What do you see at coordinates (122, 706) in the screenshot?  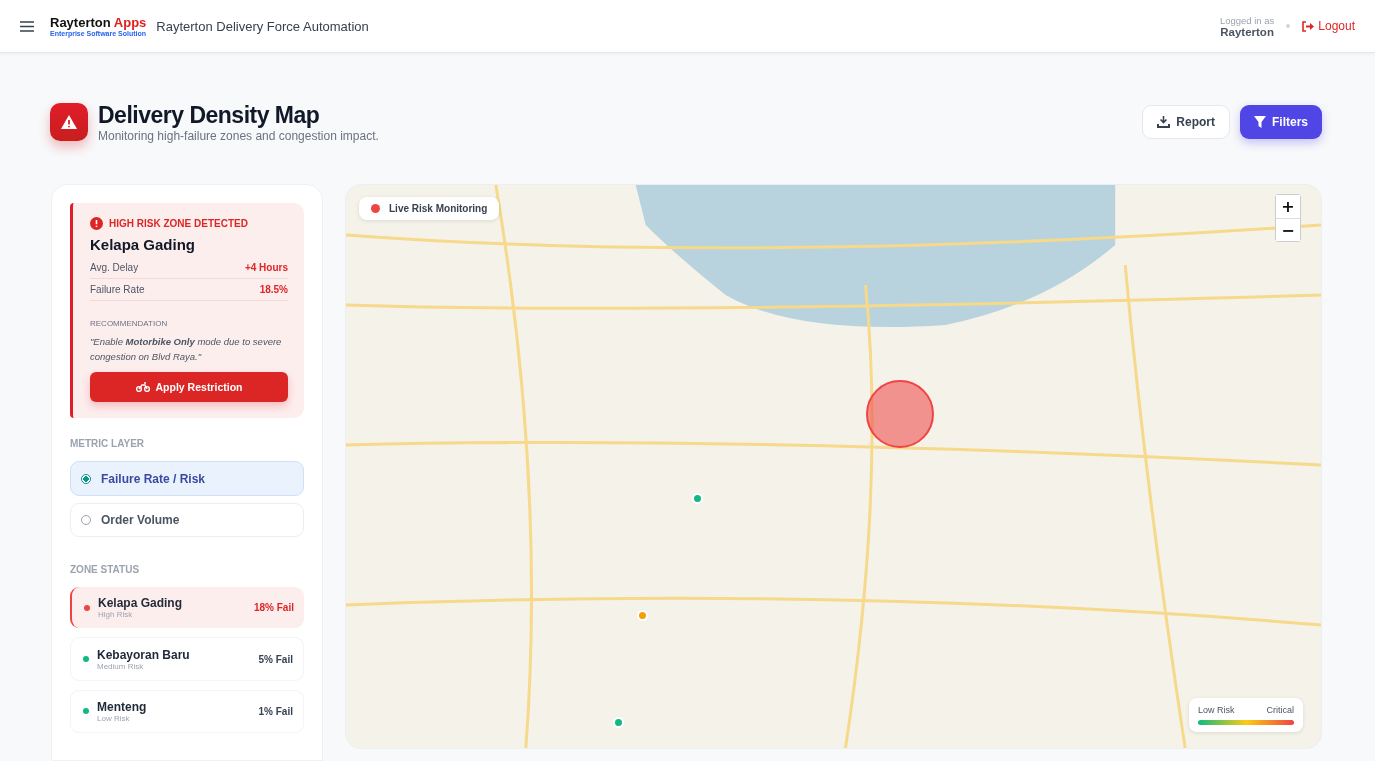 I see `zone-name: Menteng` at bounding box center [122, 706].